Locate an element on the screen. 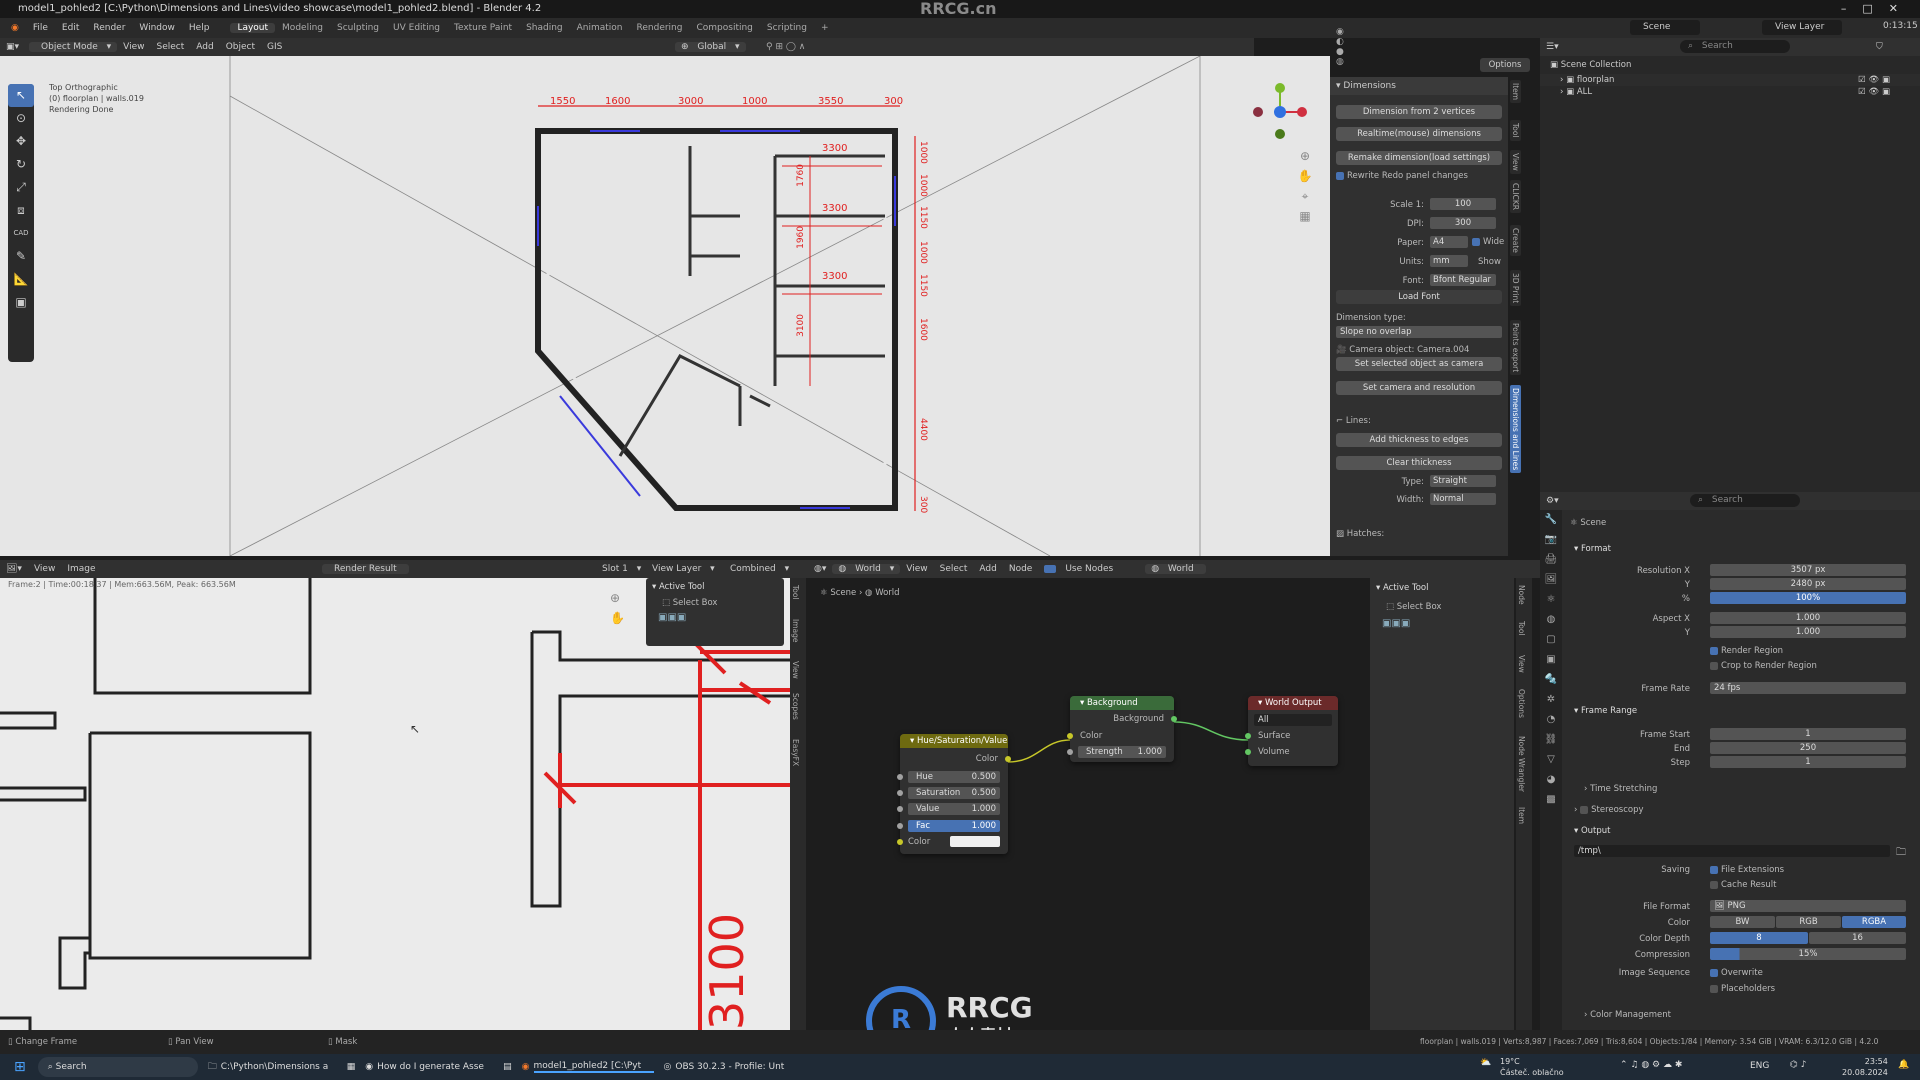 The width and height of the screenshot is (1920, 1080). annotate-tool-icon: ✎ is located at coordinates (21, 256).